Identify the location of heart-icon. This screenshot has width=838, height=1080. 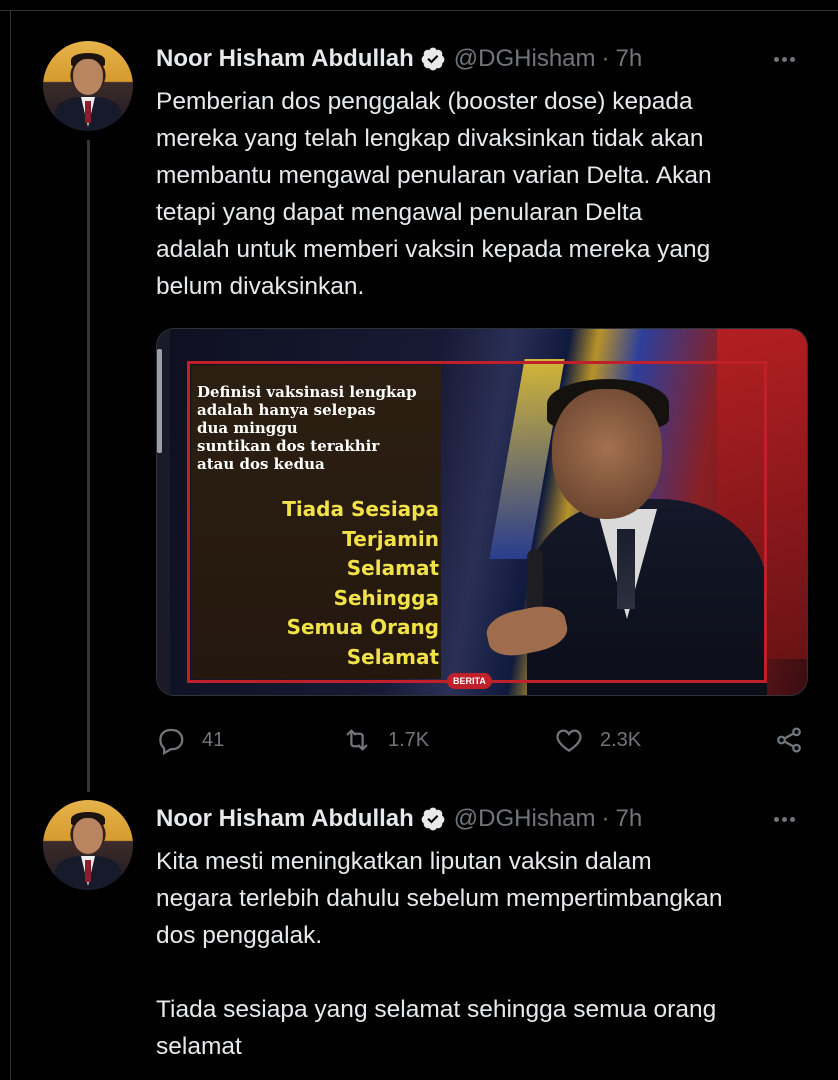
(569, 740).